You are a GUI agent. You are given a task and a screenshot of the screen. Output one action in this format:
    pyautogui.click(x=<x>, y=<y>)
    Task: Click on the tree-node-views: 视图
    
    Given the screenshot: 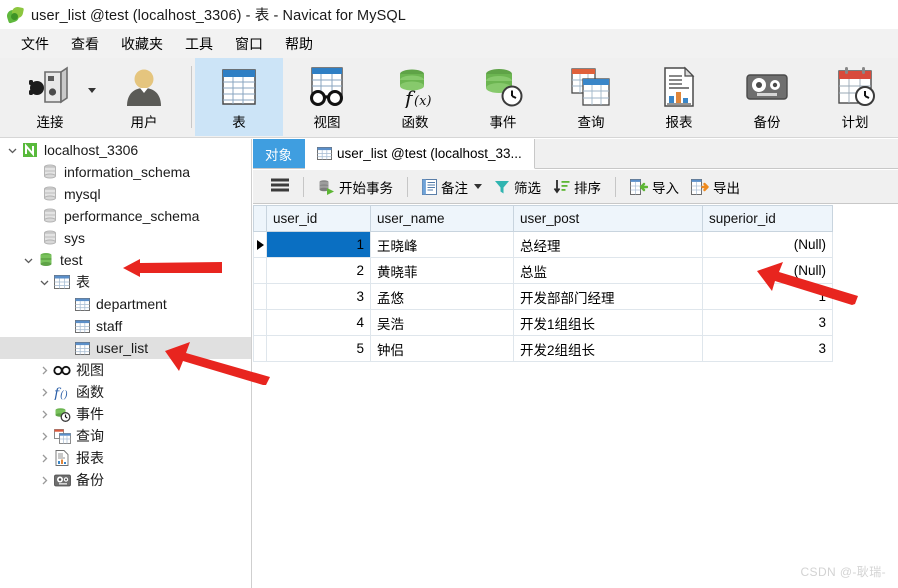 What is the action you would take?
    pyautogui.click(x=125, y=370)
    